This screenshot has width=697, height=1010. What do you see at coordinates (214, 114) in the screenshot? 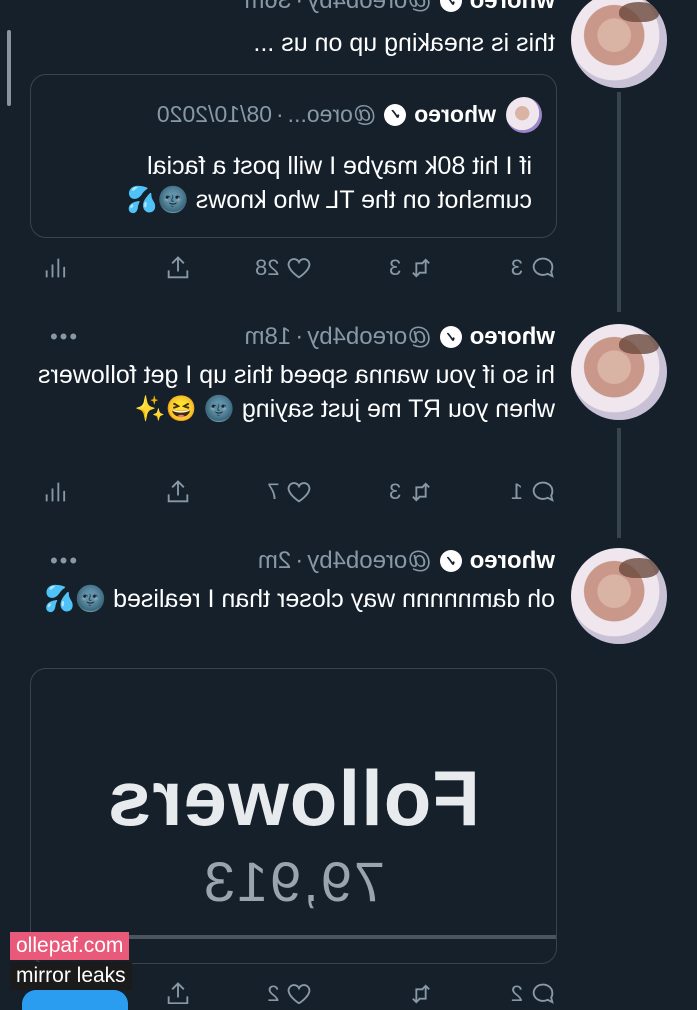
I see `quoted-date: 08/10/2020` at bounding box center [214, 114].